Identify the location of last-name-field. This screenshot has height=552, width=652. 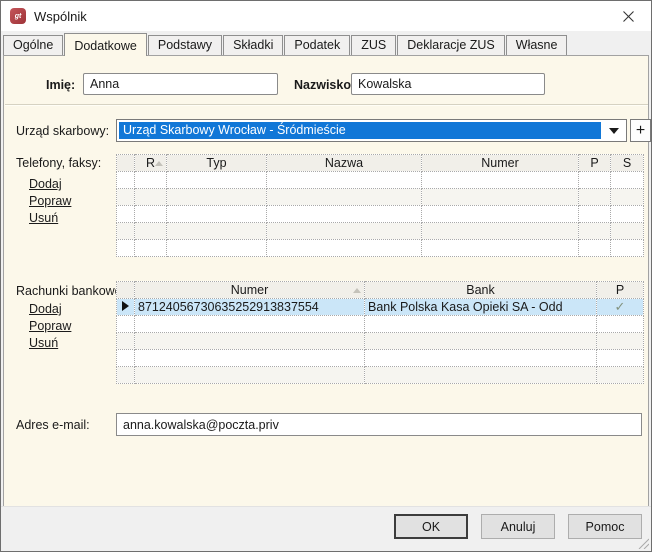
(448, 84).